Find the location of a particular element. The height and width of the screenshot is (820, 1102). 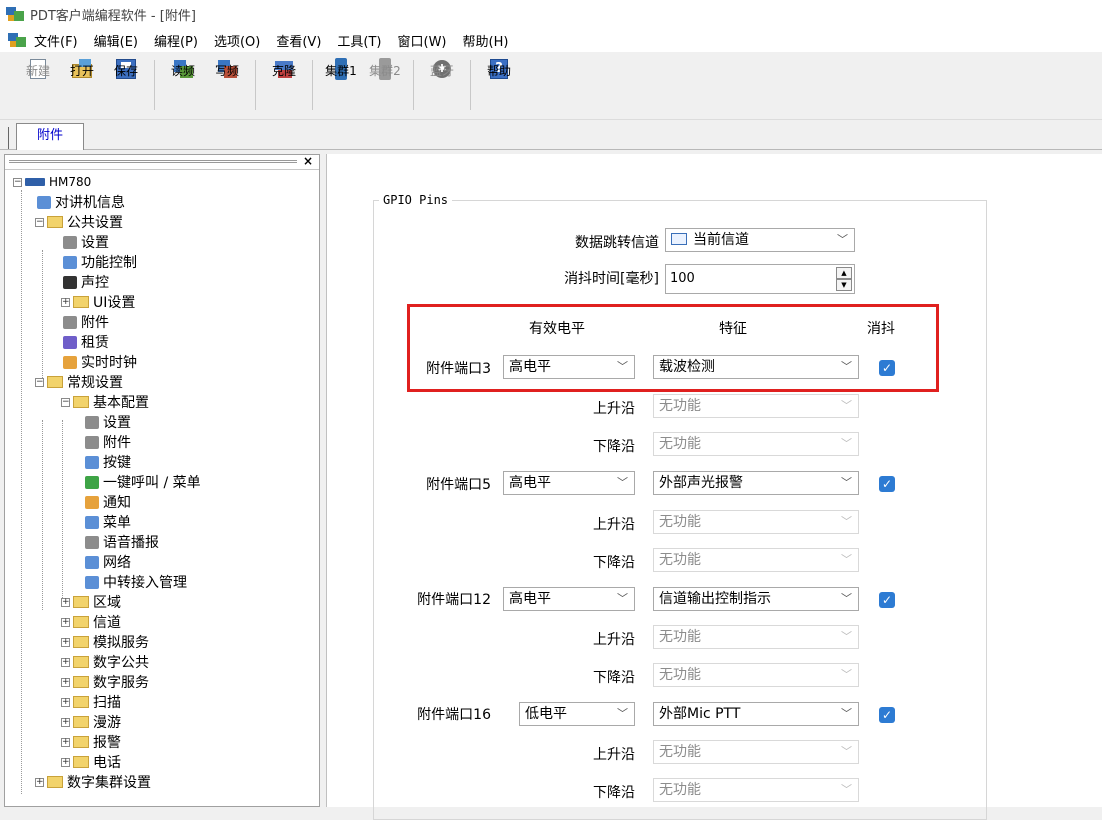

tree-node-rental: 租赁 is located at coordinates (86, 342).